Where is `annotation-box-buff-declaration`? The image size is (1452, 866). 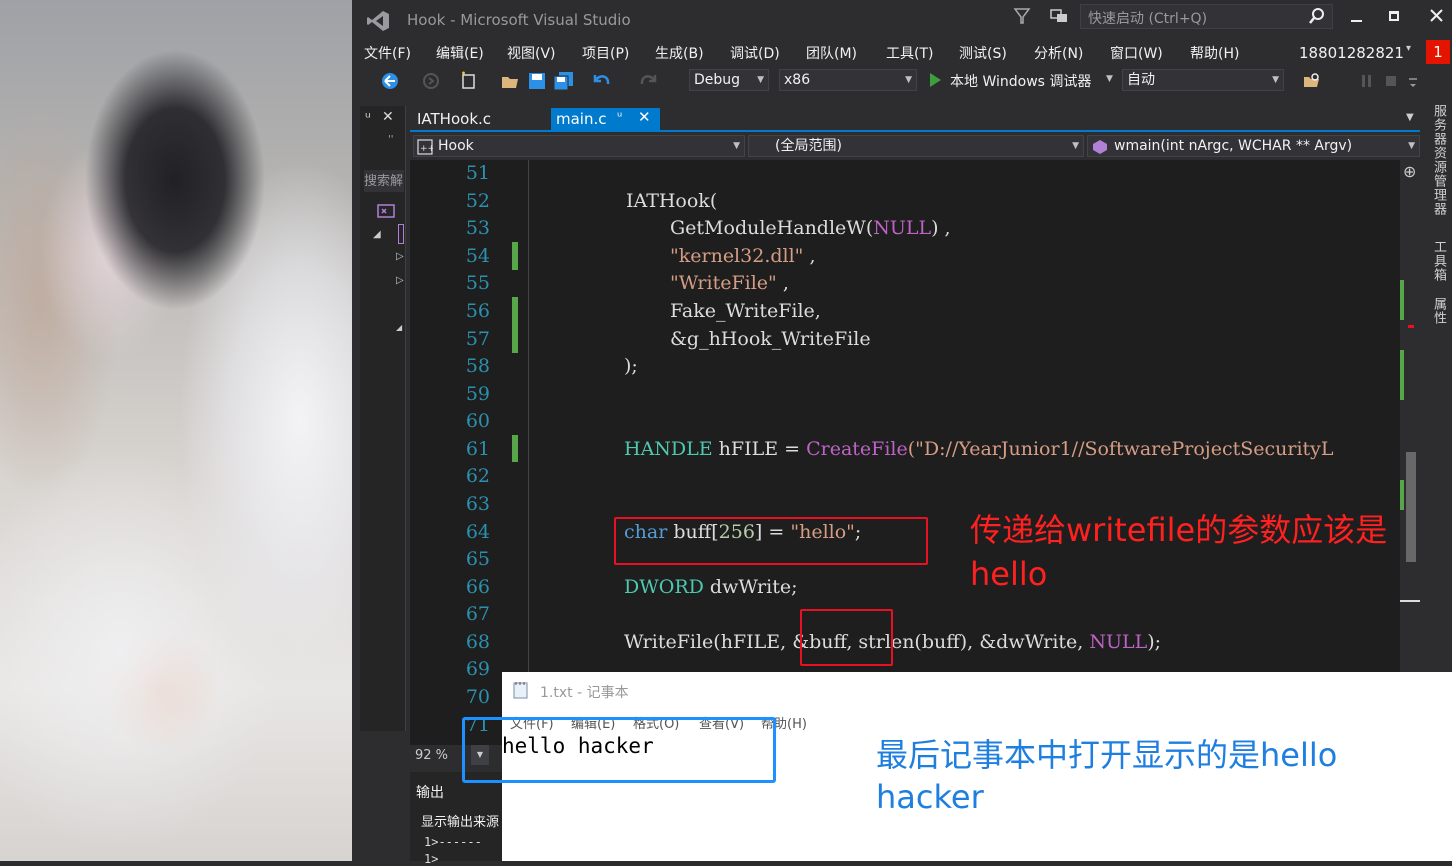
annotation-box-buff-declaration is located at coordinates (771, 541).